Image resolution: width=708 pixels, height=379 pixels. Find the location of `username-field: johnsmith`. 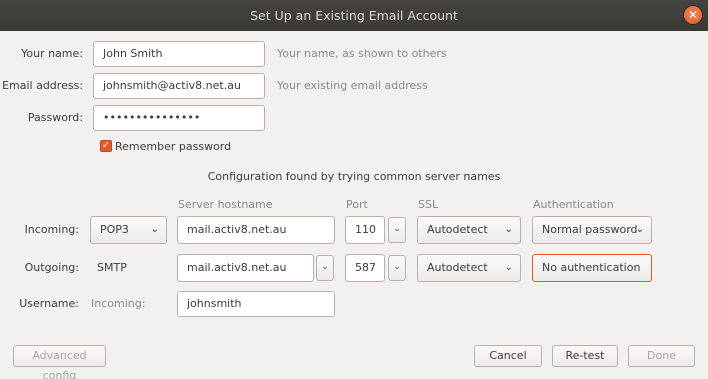

username-field: johnsmith is located at coordinates (256, 304).